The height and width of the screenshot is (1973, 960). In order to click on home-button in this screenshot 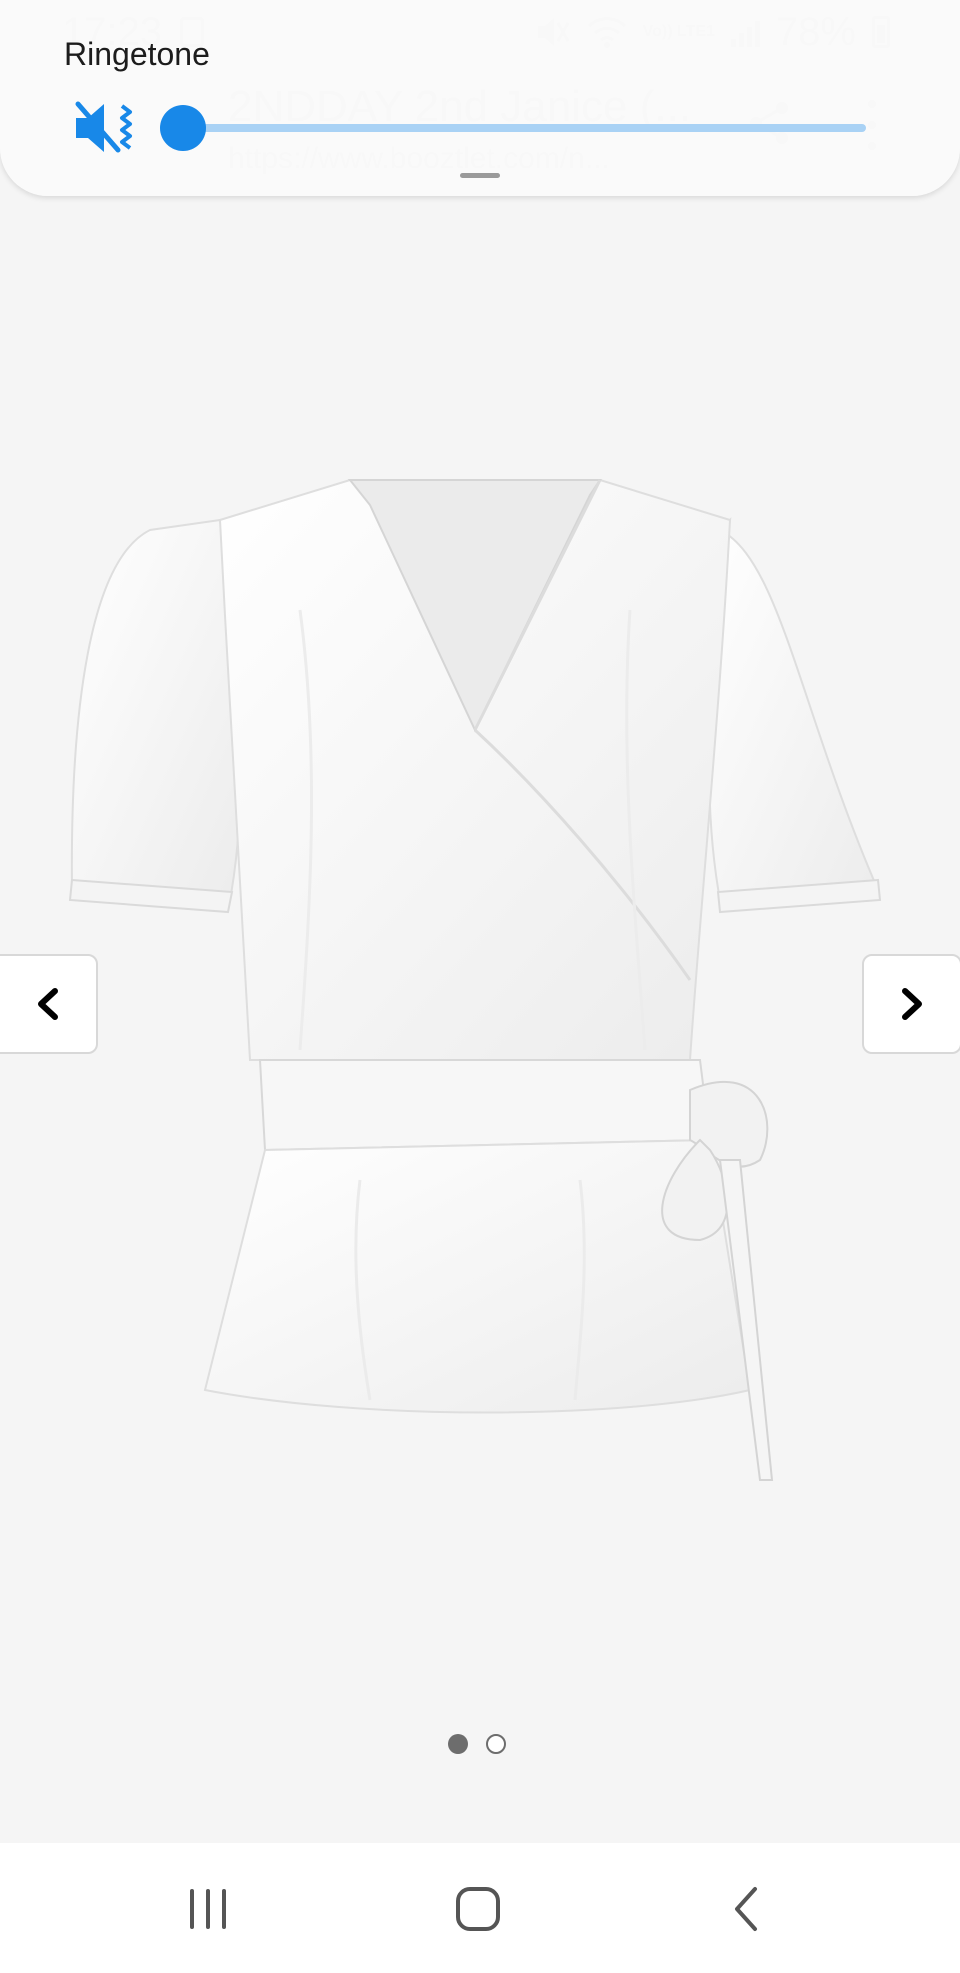, I will do `click(478, 1909)`.